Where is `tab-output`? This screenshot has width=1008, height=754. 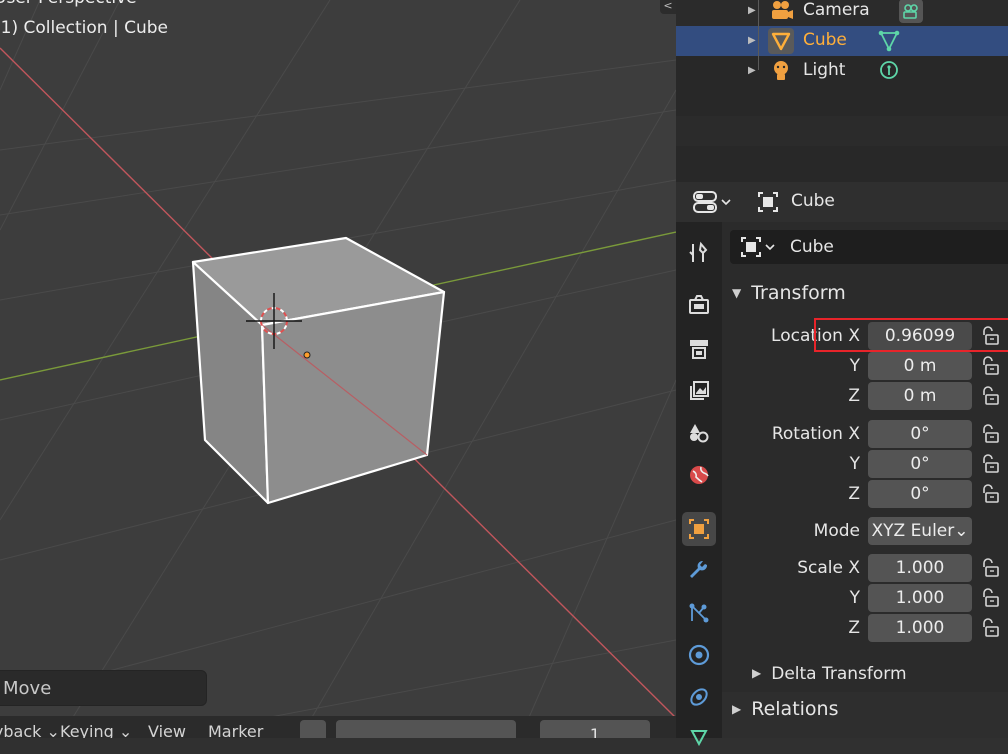
tab-output is located at coordinates (699, 349).